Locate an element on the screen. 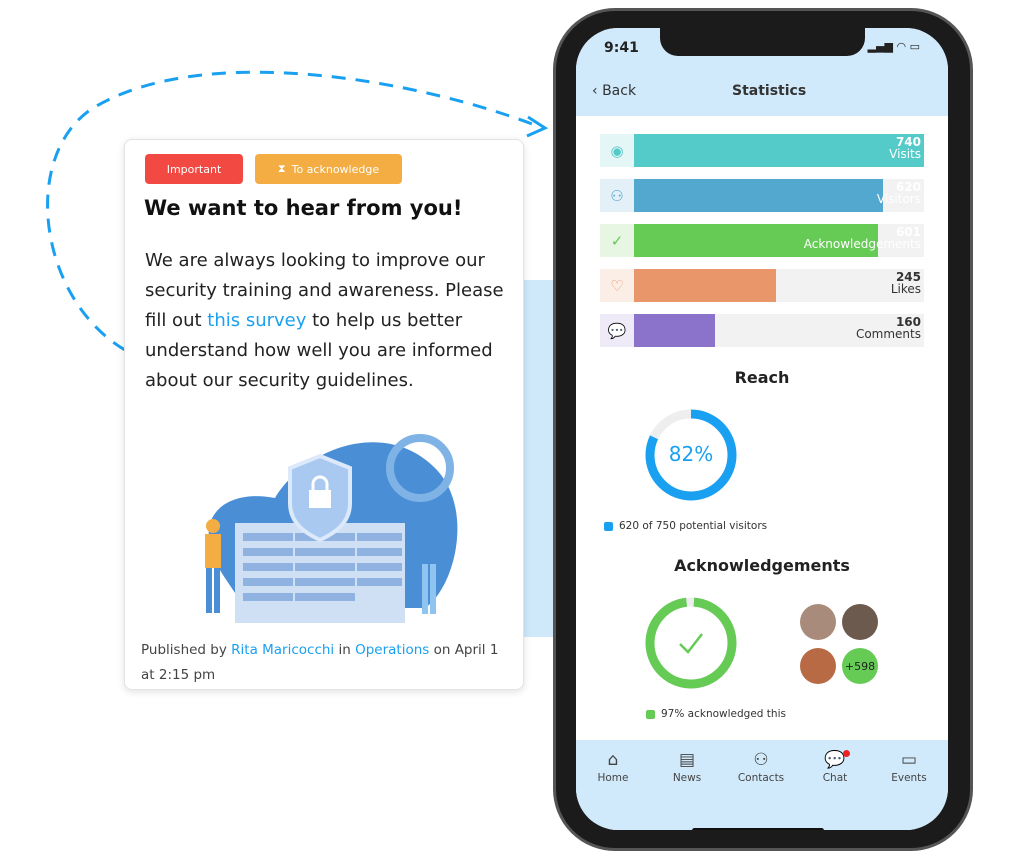  stat-label: Likes is located at coordinates (905, 289).